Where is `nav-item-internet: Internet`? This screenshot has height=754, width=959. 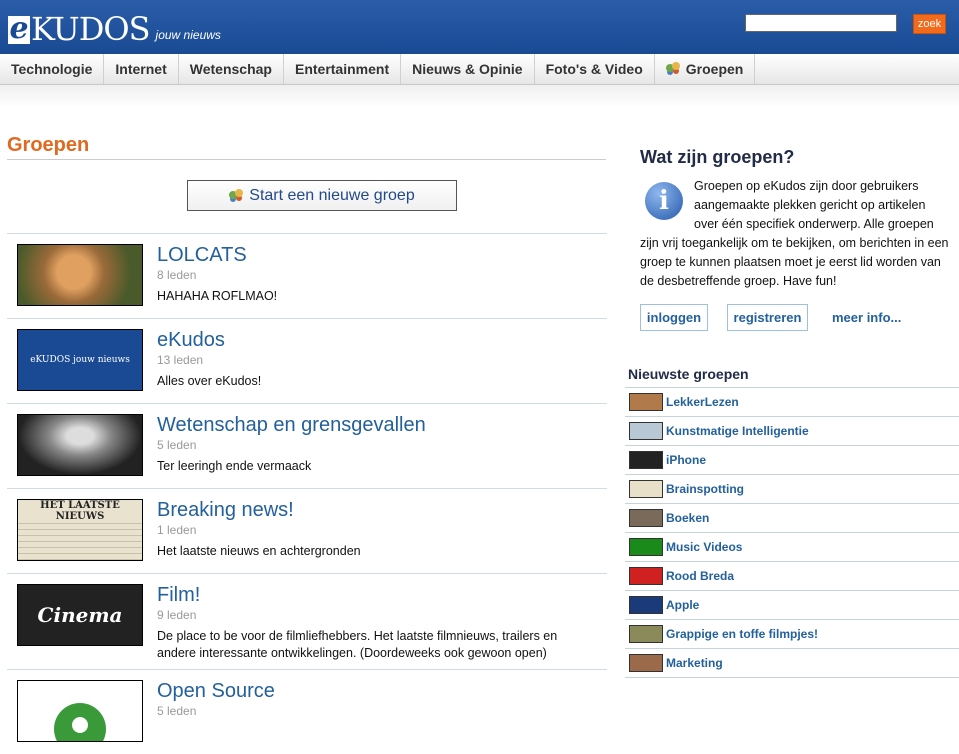
nav-item-internet: Internet is located at coordinates (141, 69).